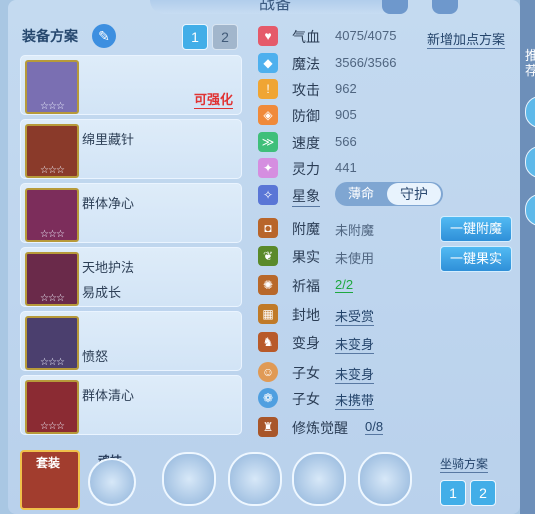  Describe the element at coordinates (131, 341) in the screenshot. I see `skill-slot-5: ☆☆☆ 愤怒` at that location.